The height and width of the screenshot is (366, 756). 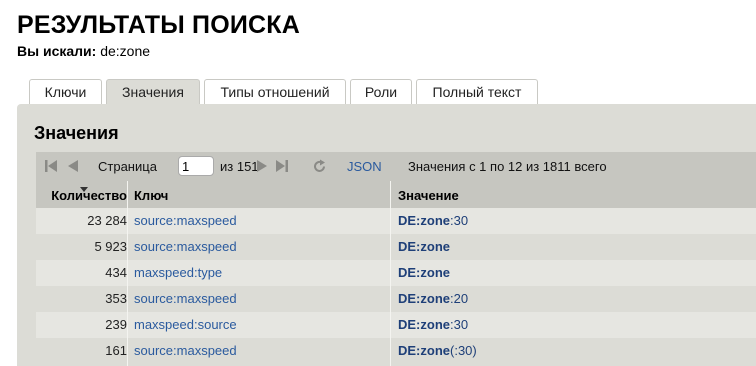 I want to click on column-header-value: Значение, so click(x=428, y=195).